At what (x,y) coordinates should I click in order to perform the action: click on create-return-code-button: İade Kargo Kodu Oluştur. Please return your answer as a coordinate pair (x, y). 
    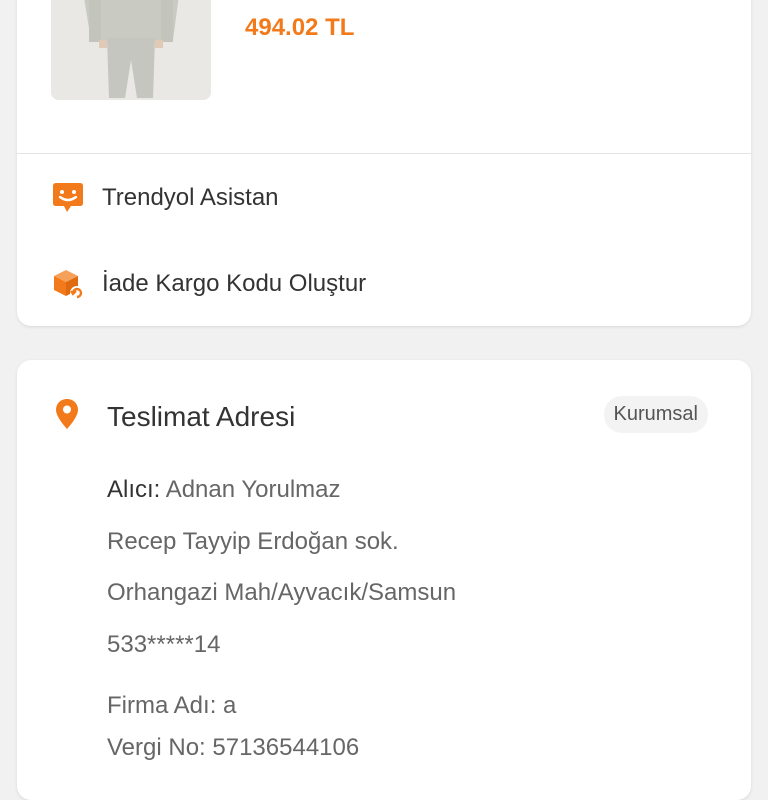
    Looking at the image, I should click on (208, 284).